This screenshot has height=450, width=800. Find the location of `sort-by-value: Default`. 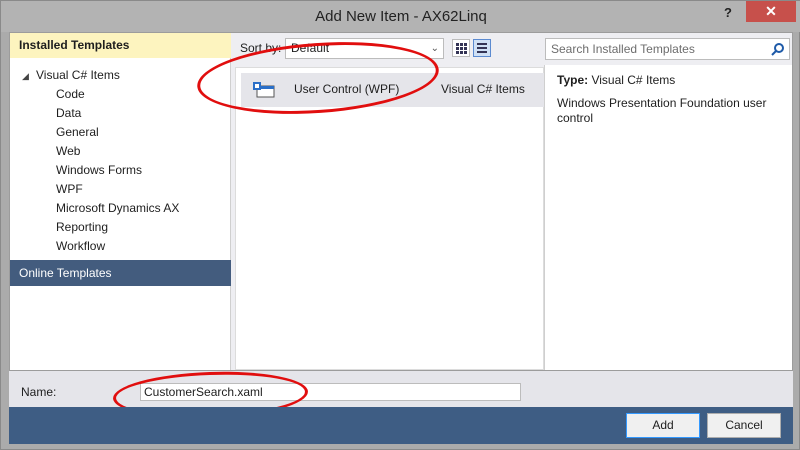

sort-by-value: Default is located at coordinates (310, 48).